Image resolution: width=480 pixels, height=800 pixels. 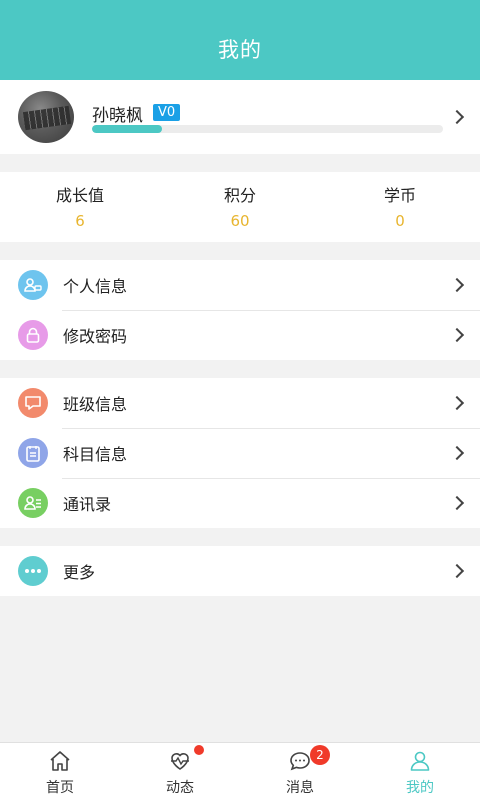 I want to click on menu-item-label: 通讯录, so click(x=87, y=504).